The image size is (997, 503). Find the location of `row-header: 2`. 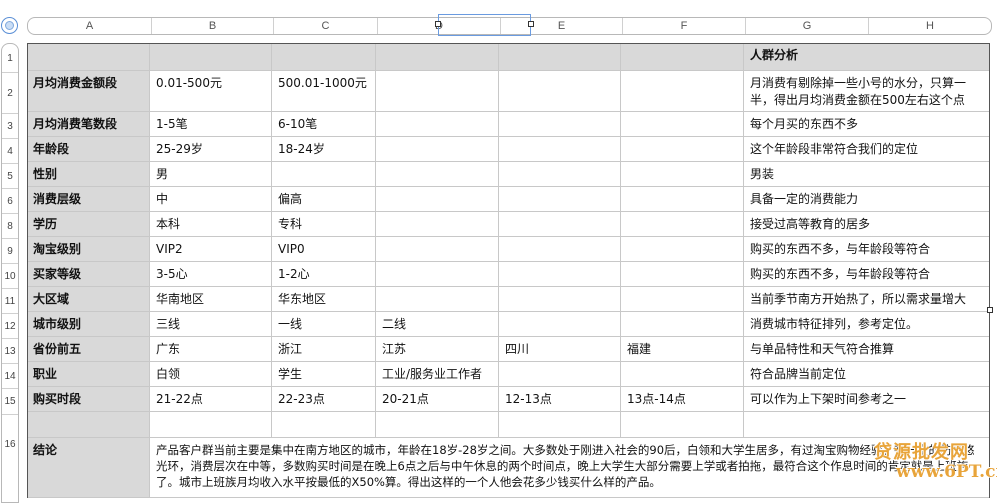

row-header: 2 is located at coordinates (10, 92).